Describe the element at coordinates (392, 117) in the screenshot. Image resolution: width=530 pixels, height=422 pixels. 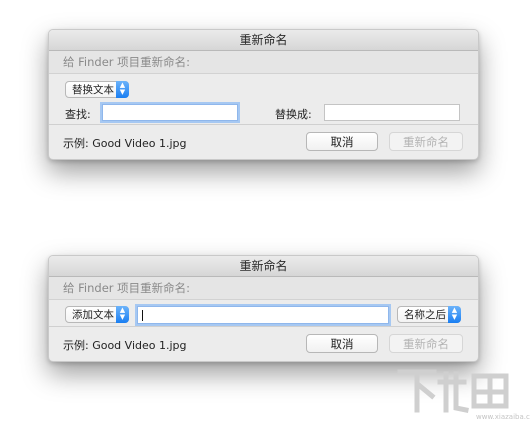
I see `replace-input` at that location.